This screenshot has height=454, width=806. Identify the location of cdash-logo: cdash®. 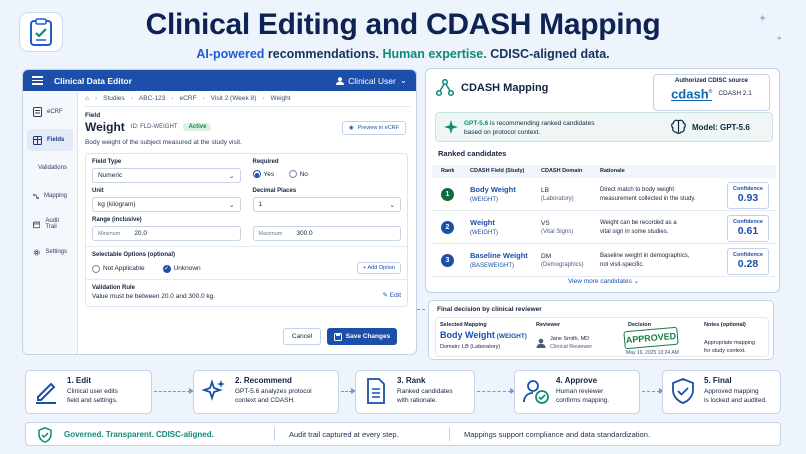
(692, 94).